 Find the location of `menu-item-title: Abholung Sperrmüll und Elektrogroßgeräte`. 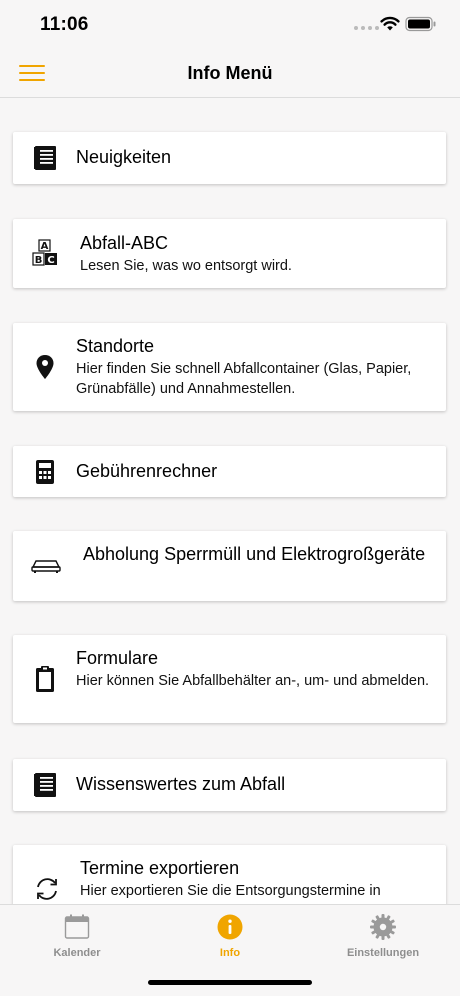

menu-item-title: Abholung Sperrmüll und Elektrogroßgeräte is located at coordinates (254, 554).